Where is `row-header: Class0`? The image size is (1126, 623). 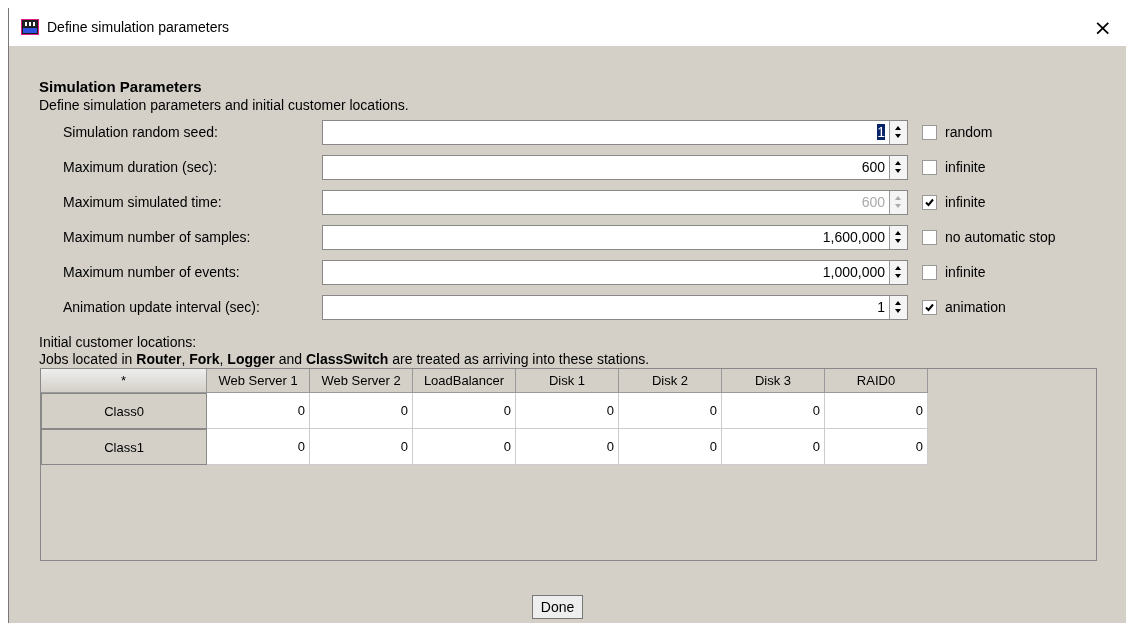 row-header: Class0 is located at coordinates (124, 411).